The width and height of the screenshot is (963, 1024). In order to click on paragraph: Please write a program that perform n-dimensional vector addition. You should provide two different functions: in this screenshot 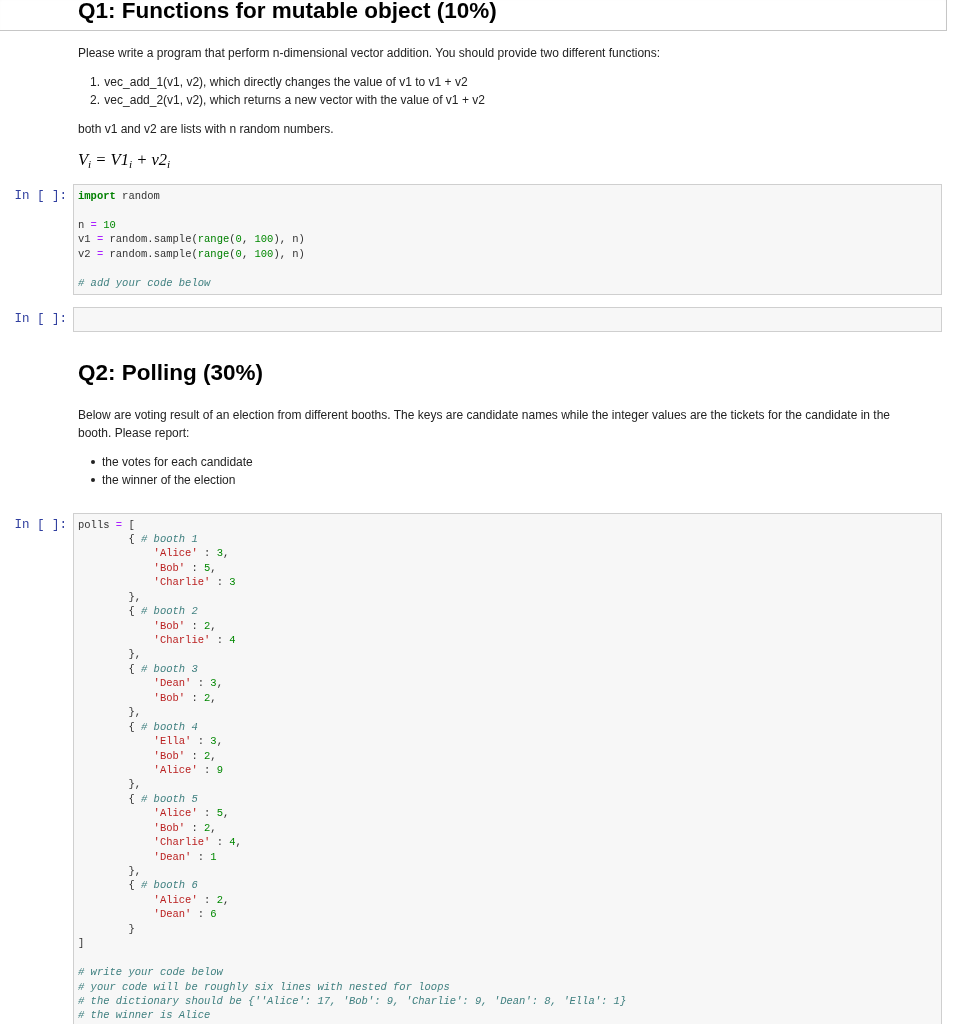, I will do `click(370, 53)`.